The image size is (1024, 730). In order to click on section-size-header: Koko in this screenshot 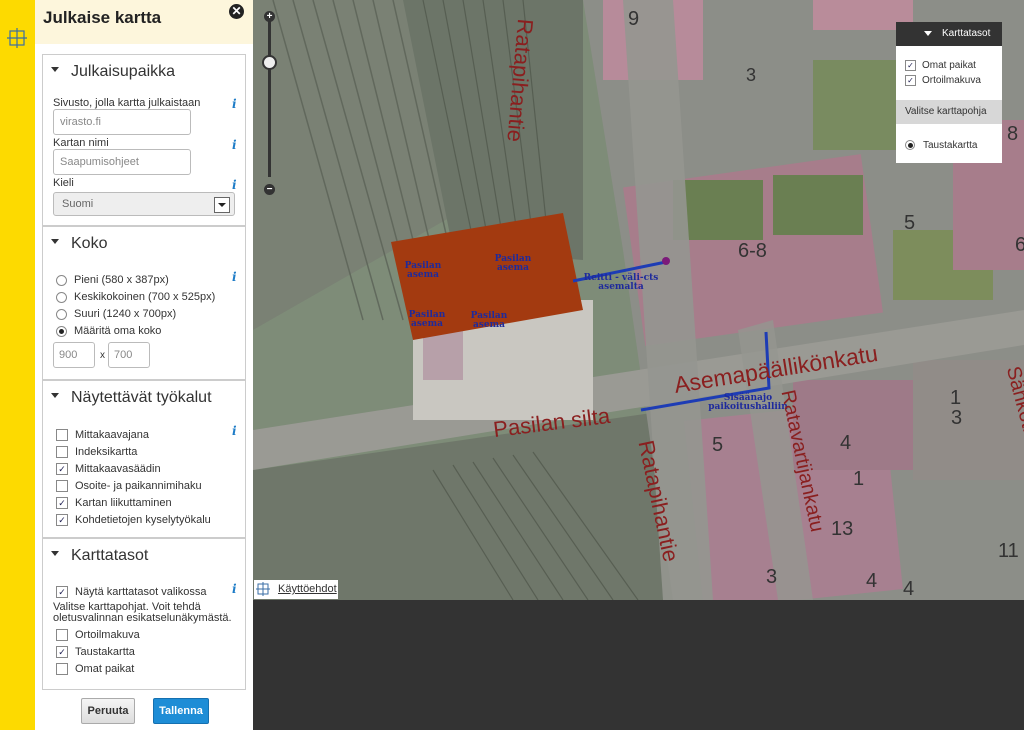, I will do `click(79, 244)`.